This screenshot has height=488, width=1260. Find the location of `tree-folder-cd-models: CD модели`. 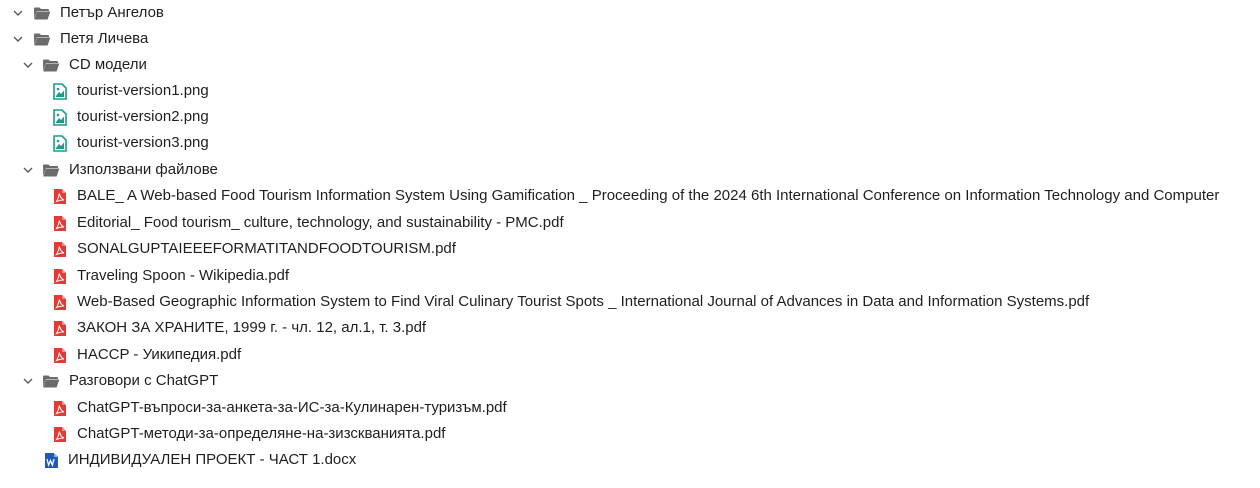

tree-folder-cd-models: CD модели is located at coordinates (630, 65).